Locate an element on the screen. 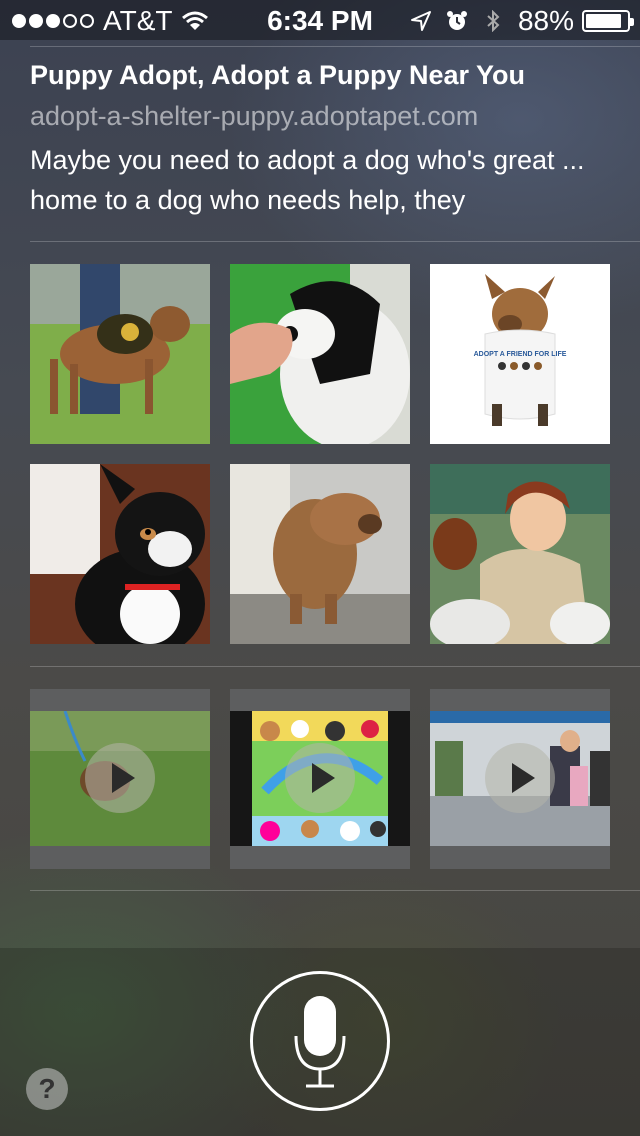 The width and height of the screenshot is (640, 1136). bluetooth-icon is located at coordinates (493, 21).